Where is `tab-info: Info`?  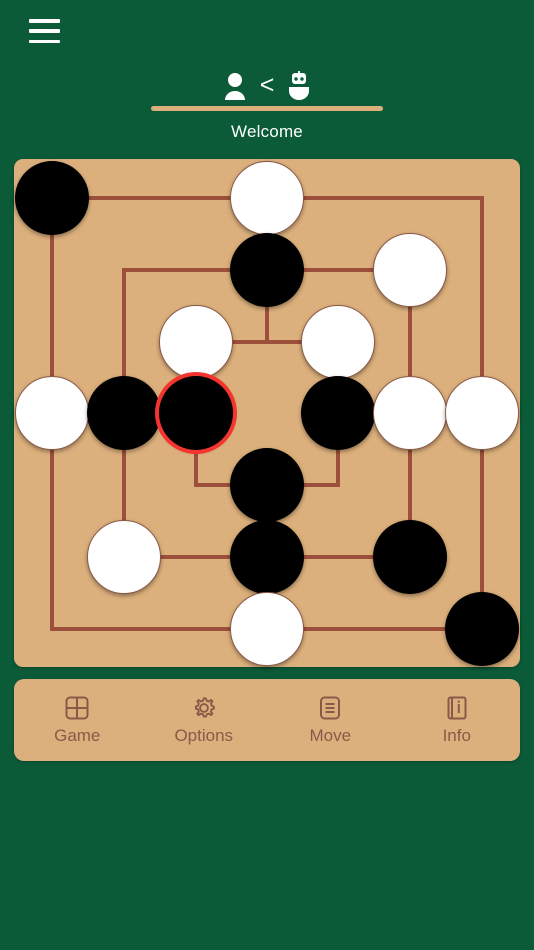
tab-info: Info is located at coordinates (457, 720).